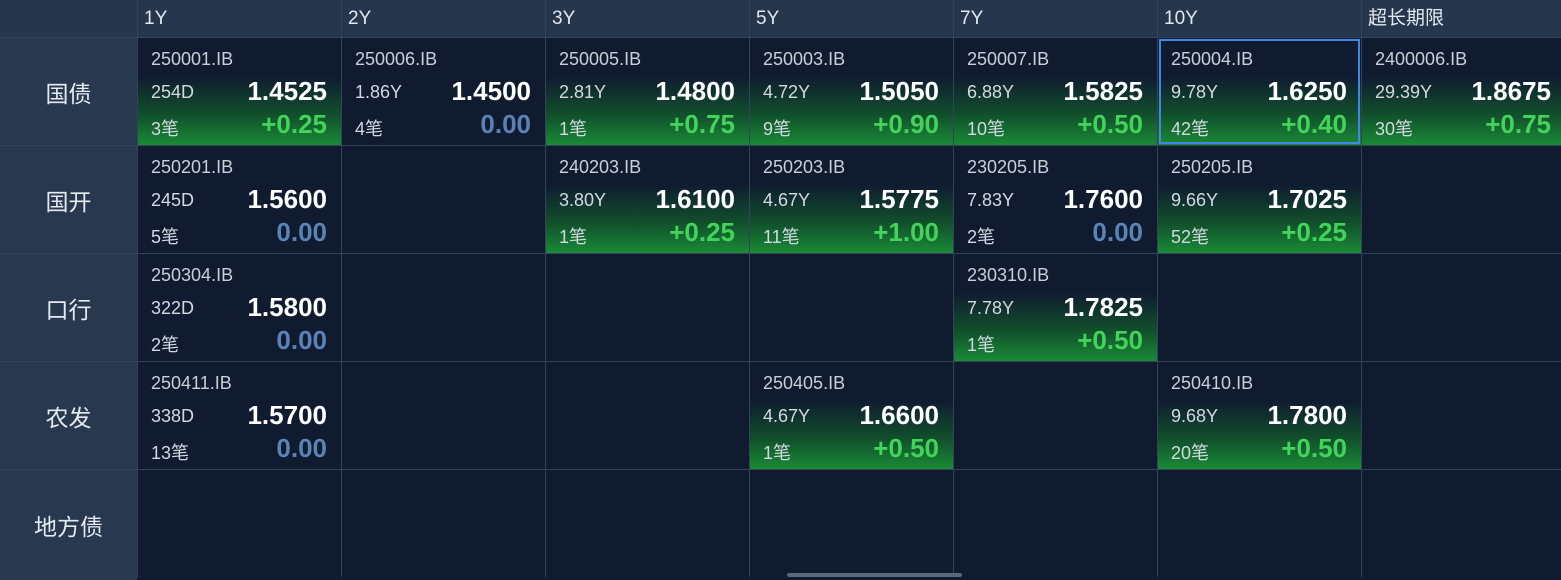 This screenshot has width=1561, height=580. I want to click on quote-cell: 250205.IB 9.66Y 1.7025 52笔 +0.25, so click(1259, 199).